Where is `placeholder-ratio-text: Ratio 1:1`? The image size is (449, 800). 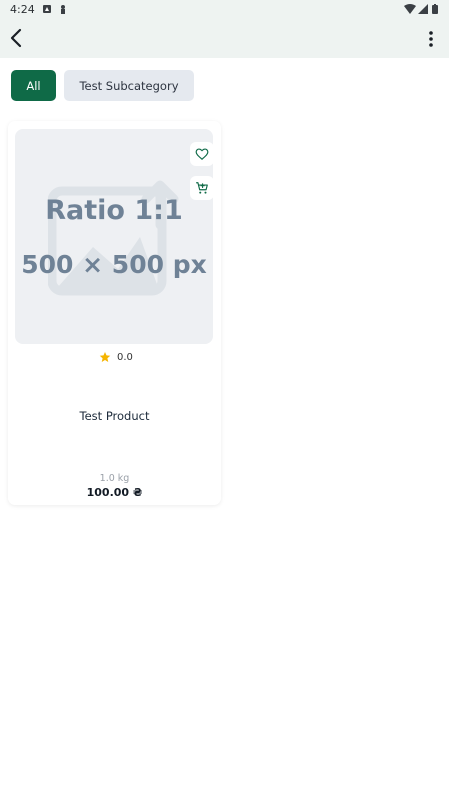 placeholder-ratio-text: Ratio 1:1 is located at coordinates (114, 210).